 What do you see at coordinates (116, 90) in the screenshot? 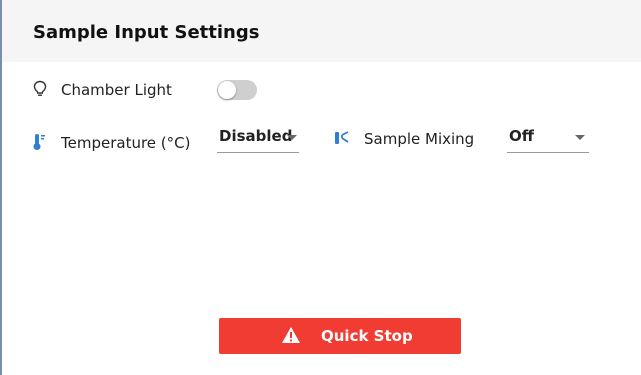
I see `chamber-light-label: Chamber Light` at bounding box center [116, 90].